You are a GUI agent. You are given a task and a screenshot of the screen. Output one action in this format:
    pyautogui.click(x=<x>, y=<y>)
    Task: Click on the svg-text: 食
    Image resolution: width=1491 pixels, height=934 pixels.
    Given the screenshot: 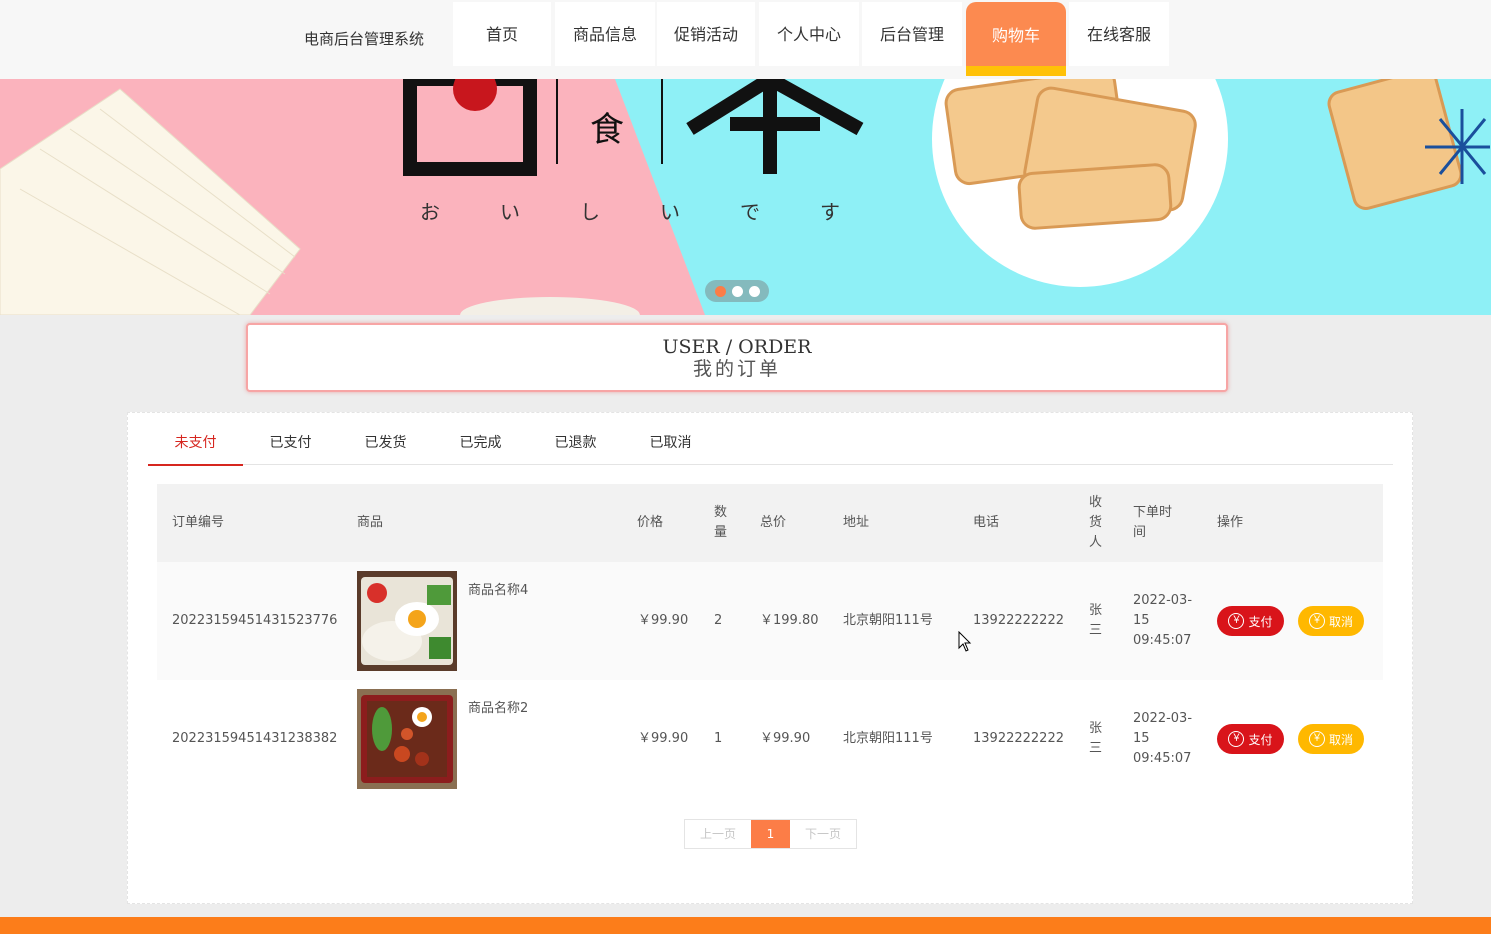 What is the action you would take?
    pyautogui.click(x=607, y=130)
    